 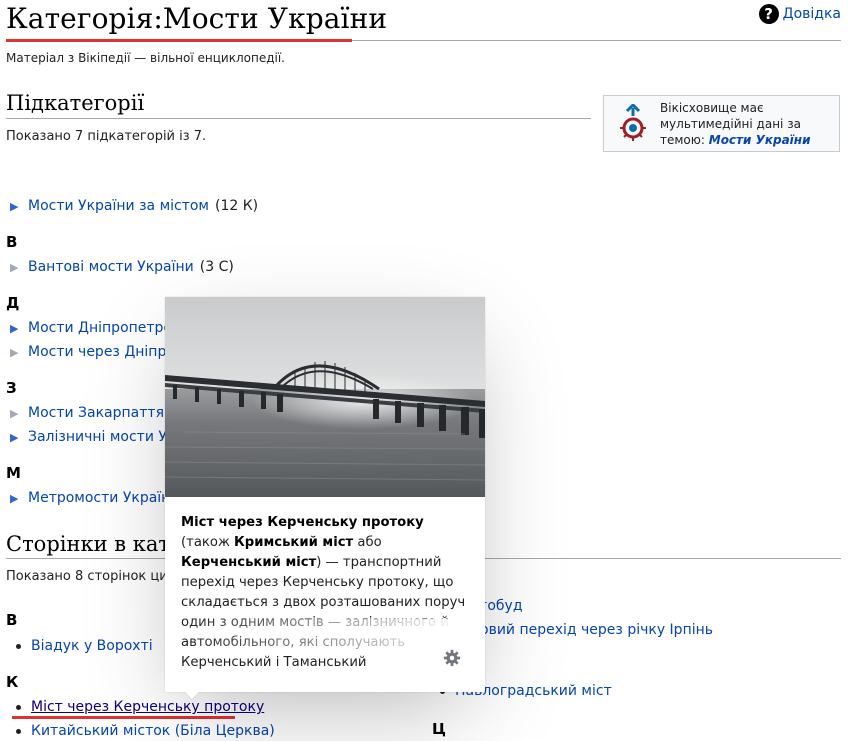 I want to click on commons-link: Мости України, so click(x=760, y=140).